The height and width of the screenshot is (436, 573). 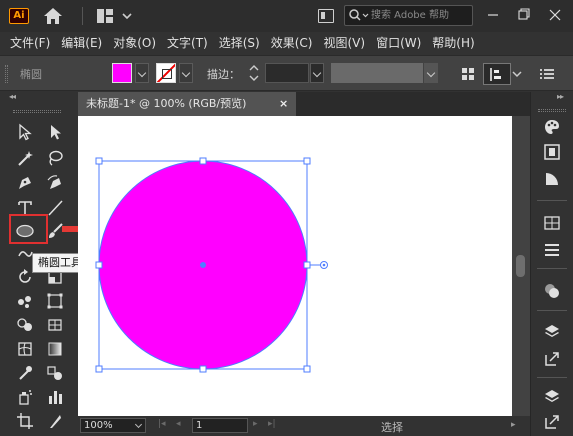 I want to click on active-tool-highlight, so click(x=28, y=229).